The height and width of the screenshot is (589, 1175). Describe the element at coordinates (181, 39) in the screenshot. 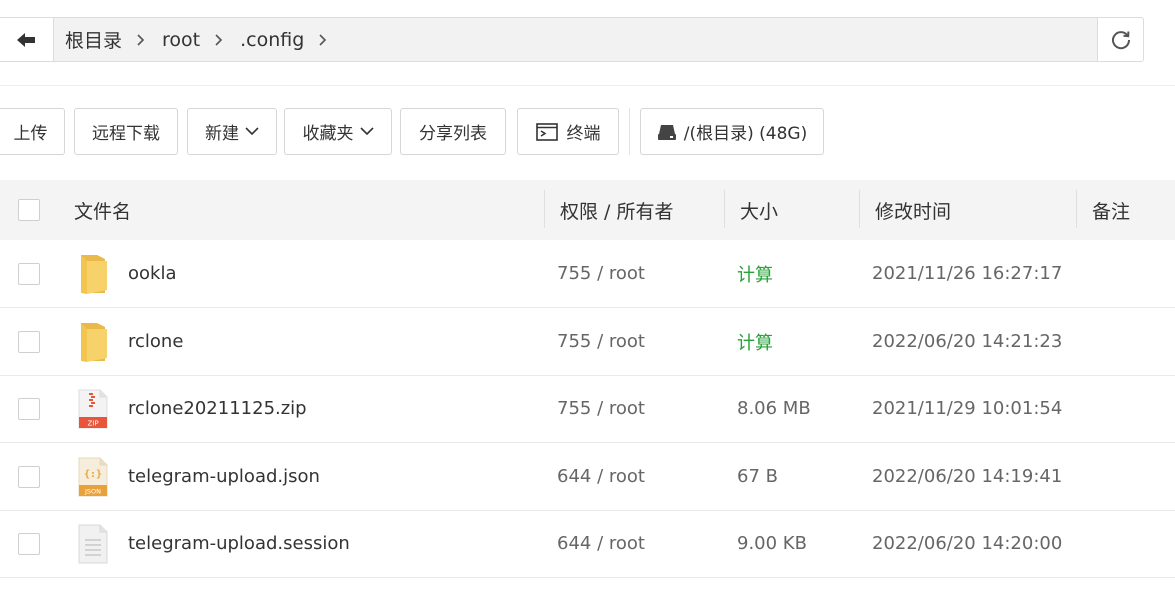

I see `breadcrumb-label: root` at that location.